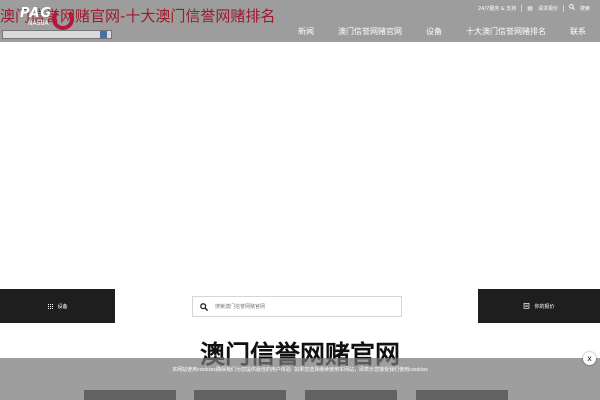 This screenshot has width=600, height=400. What do you see at coordinates (57, 34) in the screenshot?
I see `header-search-field` at bounding box center [57, 34].